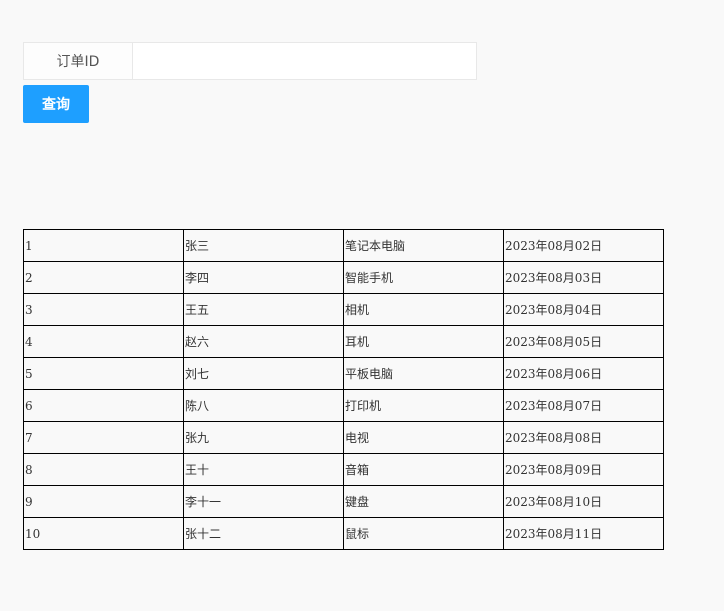 The height and width of the screenshot is (611, 724). Describe the element at coordinates (304, 61) in the screenshot. I see `order-id-input` at that location.